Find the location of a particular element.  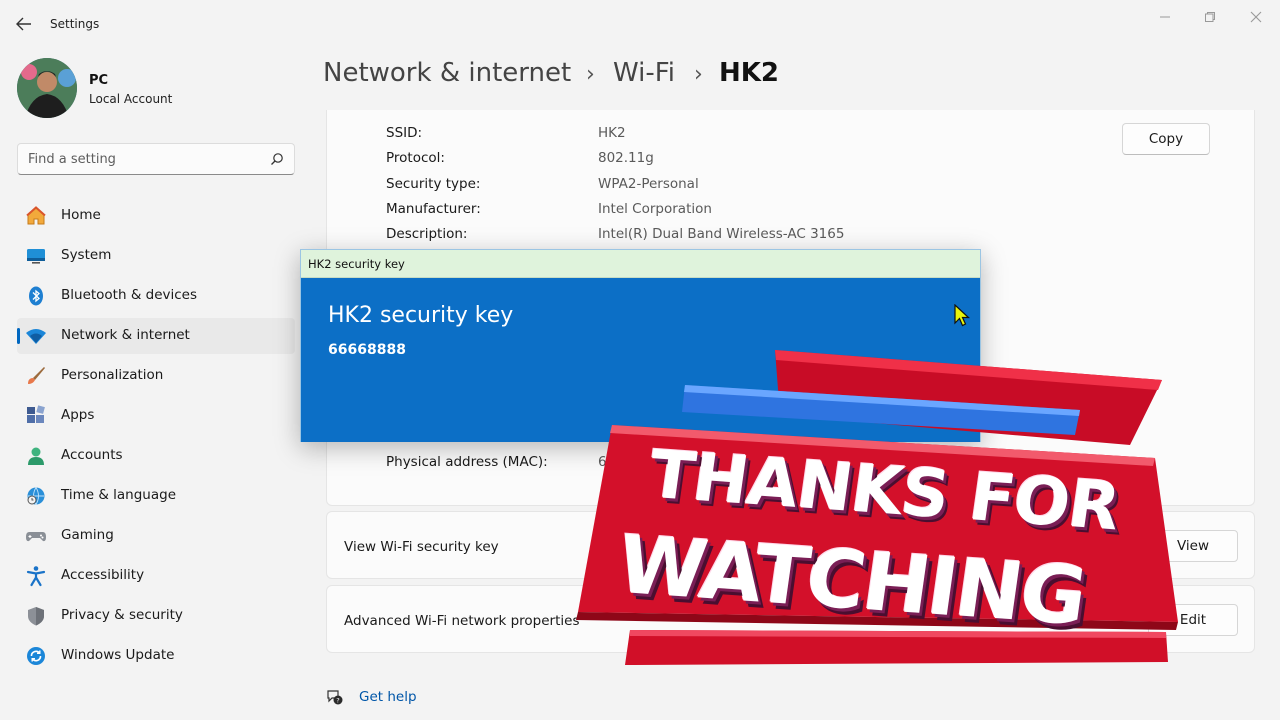

help-icon: ? is located at coordinates (335, 697).